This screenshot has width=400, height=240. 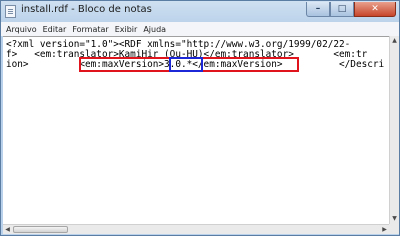 I want to click on horizontal-scroll-thumb, so click(x=40, y=229).